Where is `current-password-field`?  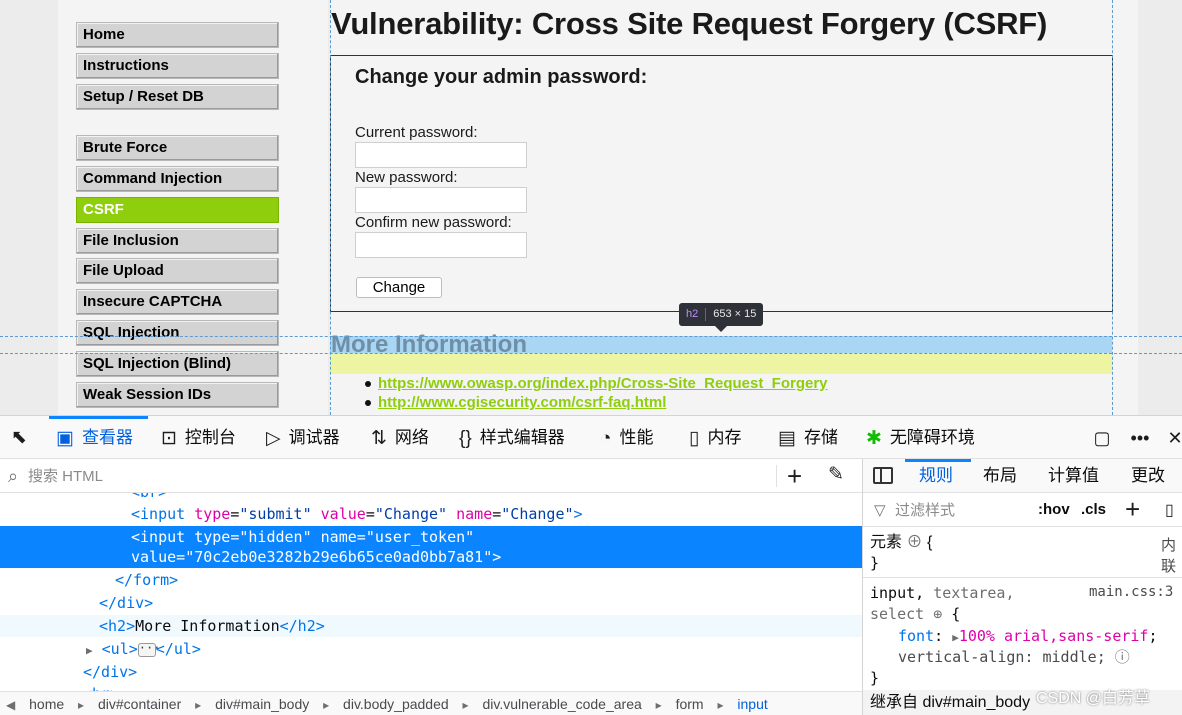 current-password-field is located at coordinates (441, 155).